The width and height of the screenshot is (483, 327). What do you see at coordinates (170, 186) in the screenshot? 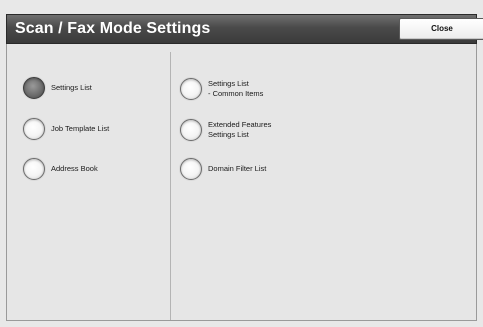
I see `column-divider` at bounding box center [170, 186].